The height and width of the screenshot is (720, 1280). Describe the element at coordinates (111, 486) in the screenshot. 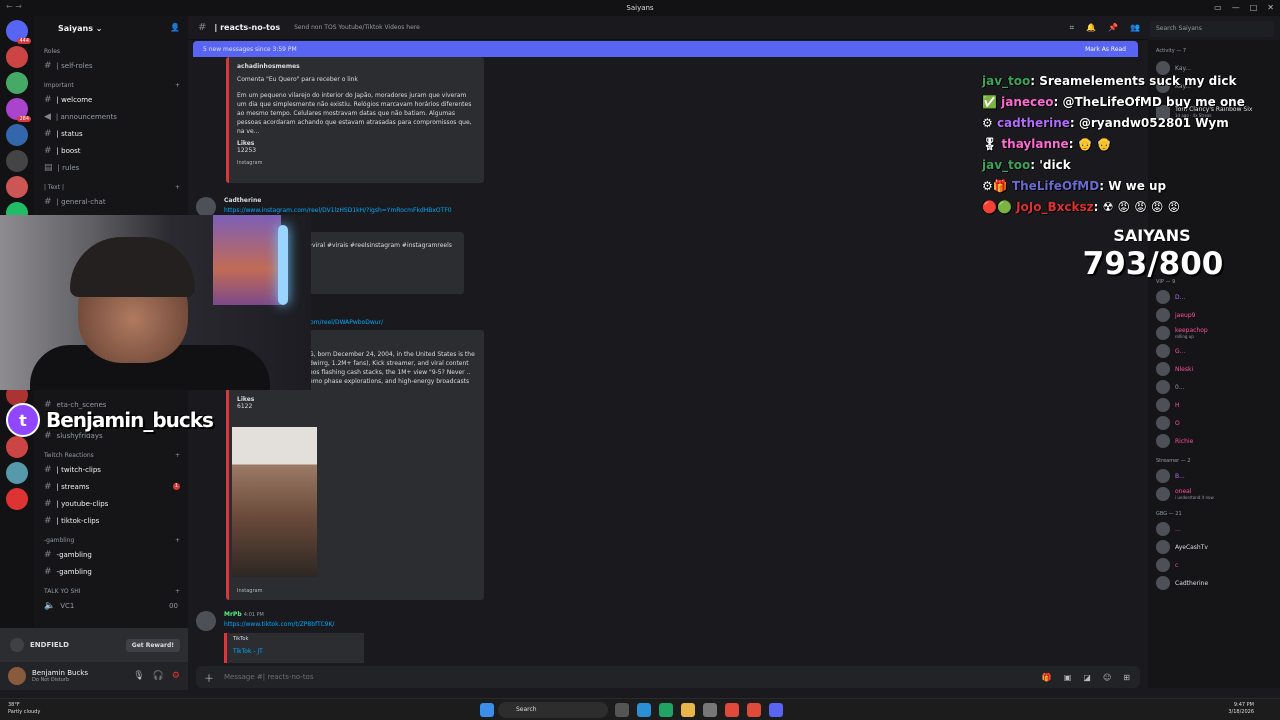

I see `channel-streams: # | streams 1` at that location.